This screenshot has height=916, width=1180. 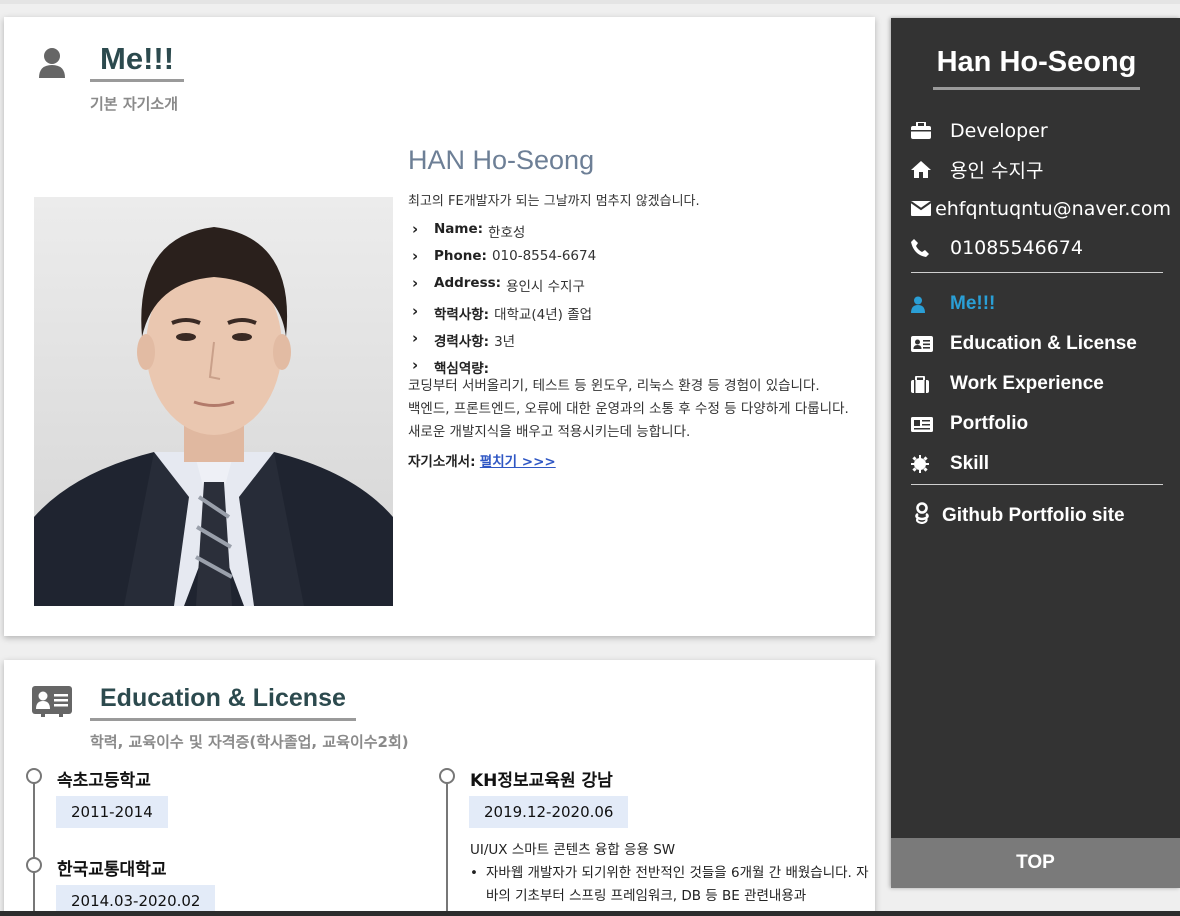 I want to click on nav-item-portfolio: Portfolio, so click(x=1041, y=424).